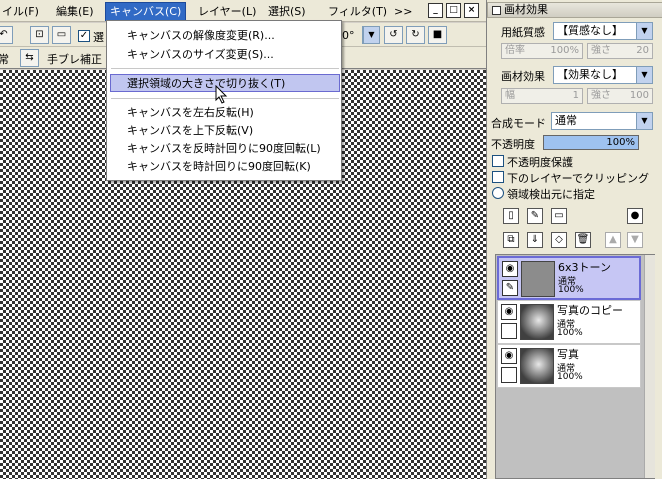 Image resolution: width=662 pixels, height=479 pixels. Describe the element at coordinates (145, 11) in the screenshot. I see `menu-canvas: キャンバス(C)` at that location.